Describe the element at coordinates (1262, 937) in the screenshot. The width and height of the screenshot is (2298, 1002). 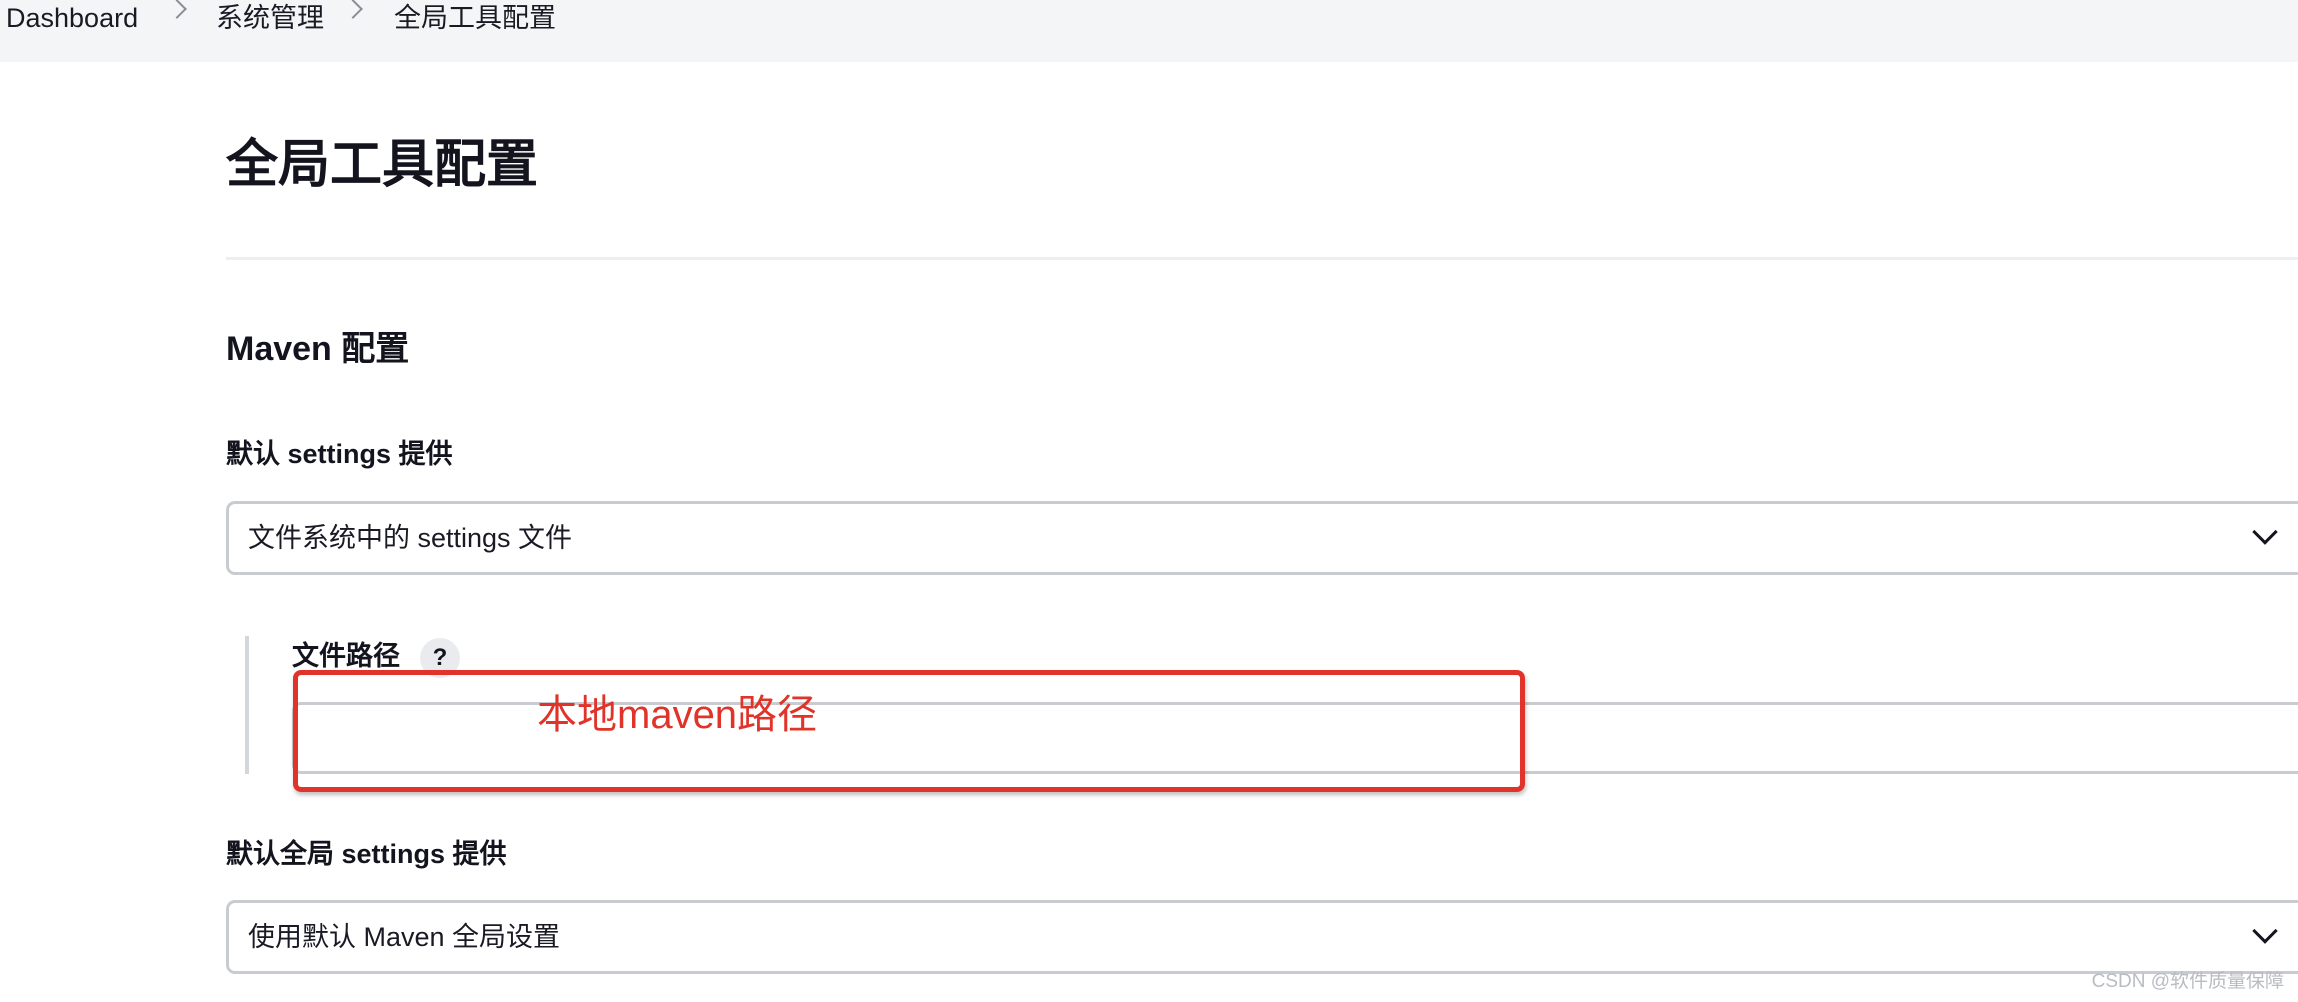
I see `default-global-settings-select: 使用默认 Maven 全局设置` at that location.